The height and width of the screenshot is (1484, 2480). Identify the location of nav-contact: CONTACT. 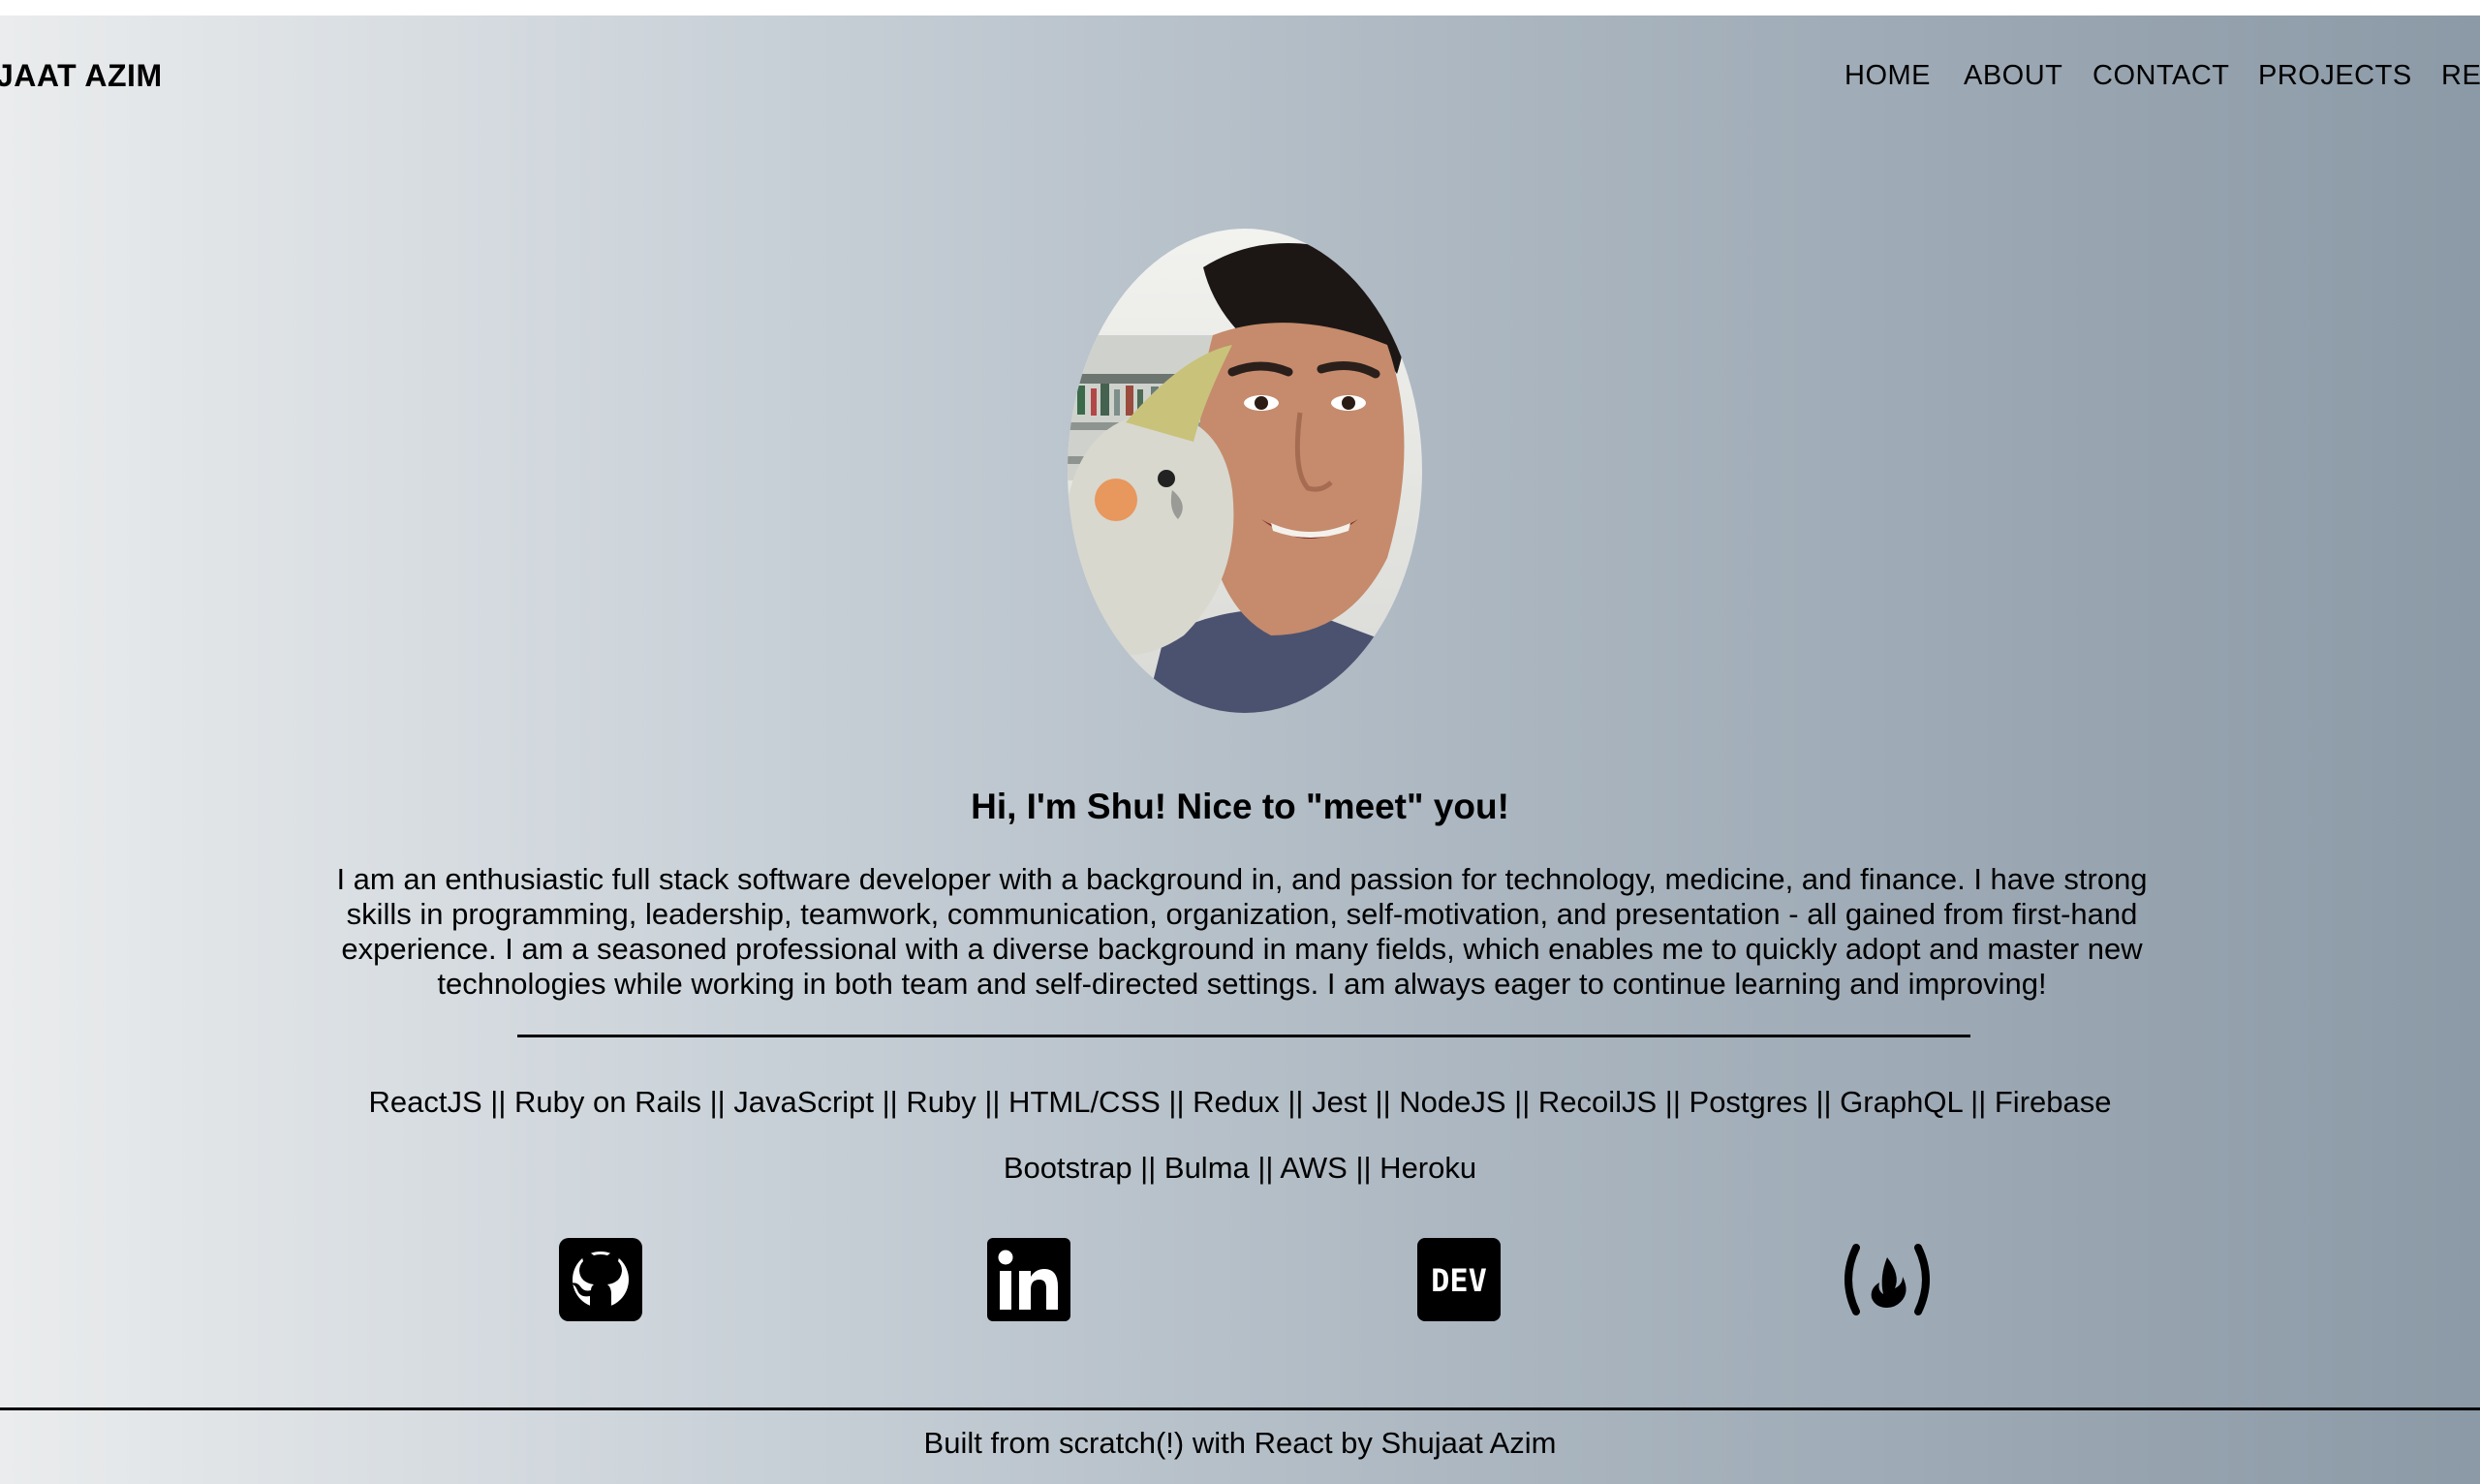
(2161, 76).